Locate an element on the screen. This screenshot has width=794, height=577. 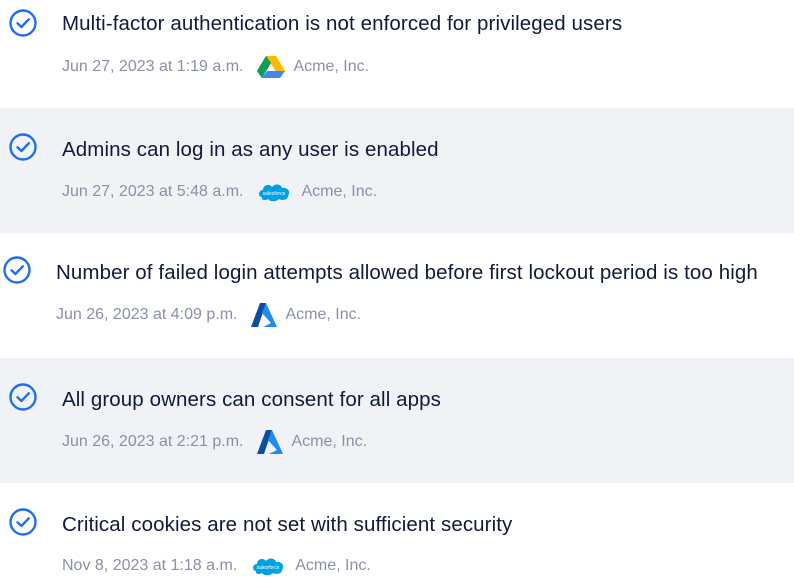
finding-date: Jun 26, 2023 at 4:09 p.m. is located at coordinates (147, 314).